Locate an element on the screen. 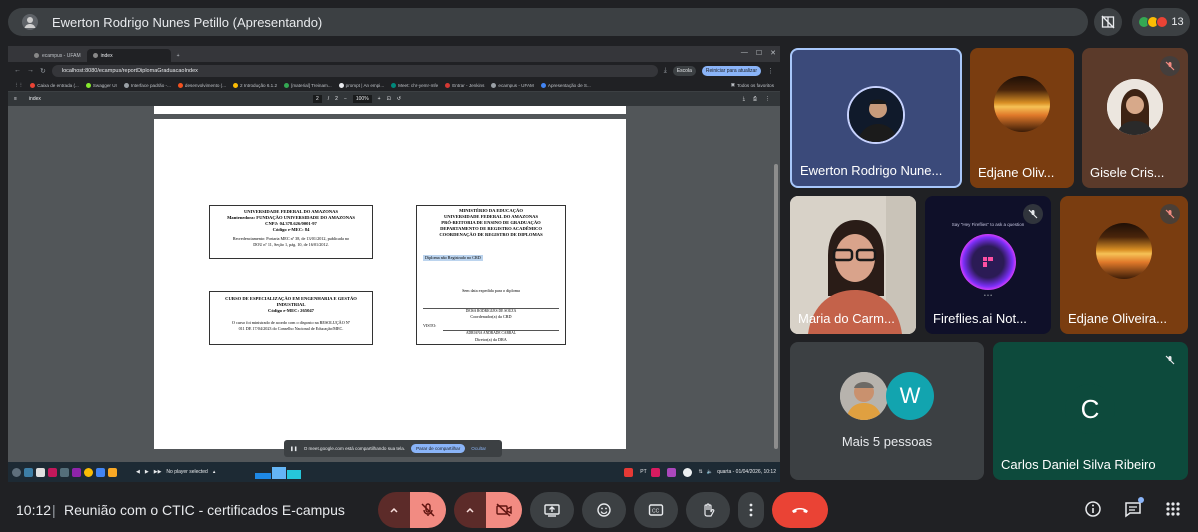 This screenshot has width=1198, height=532. restart-update-button: Reiniciar para atualizar is located at coordinates (731, 70).